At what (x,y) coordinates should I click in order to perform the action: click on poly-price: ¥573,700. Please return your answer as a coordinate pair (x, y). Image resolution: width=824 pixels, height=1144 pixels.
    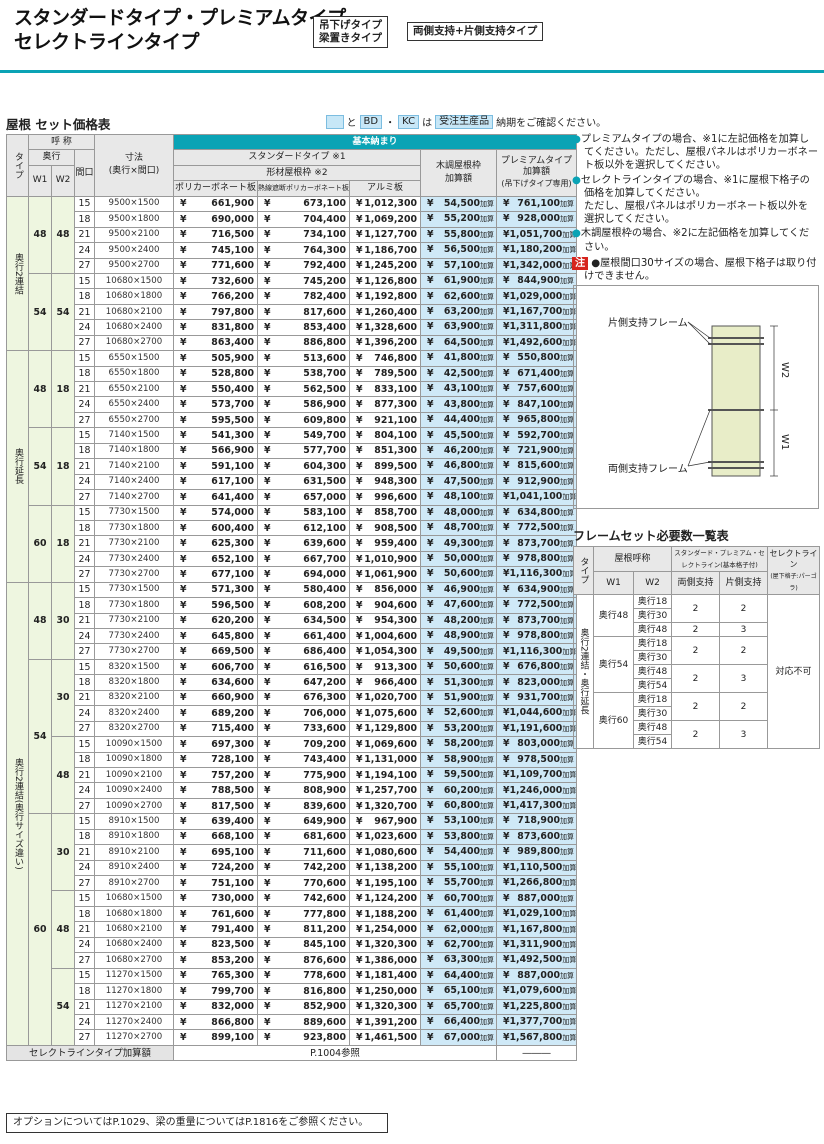
    Looking at the image, I should click on (215, 404).